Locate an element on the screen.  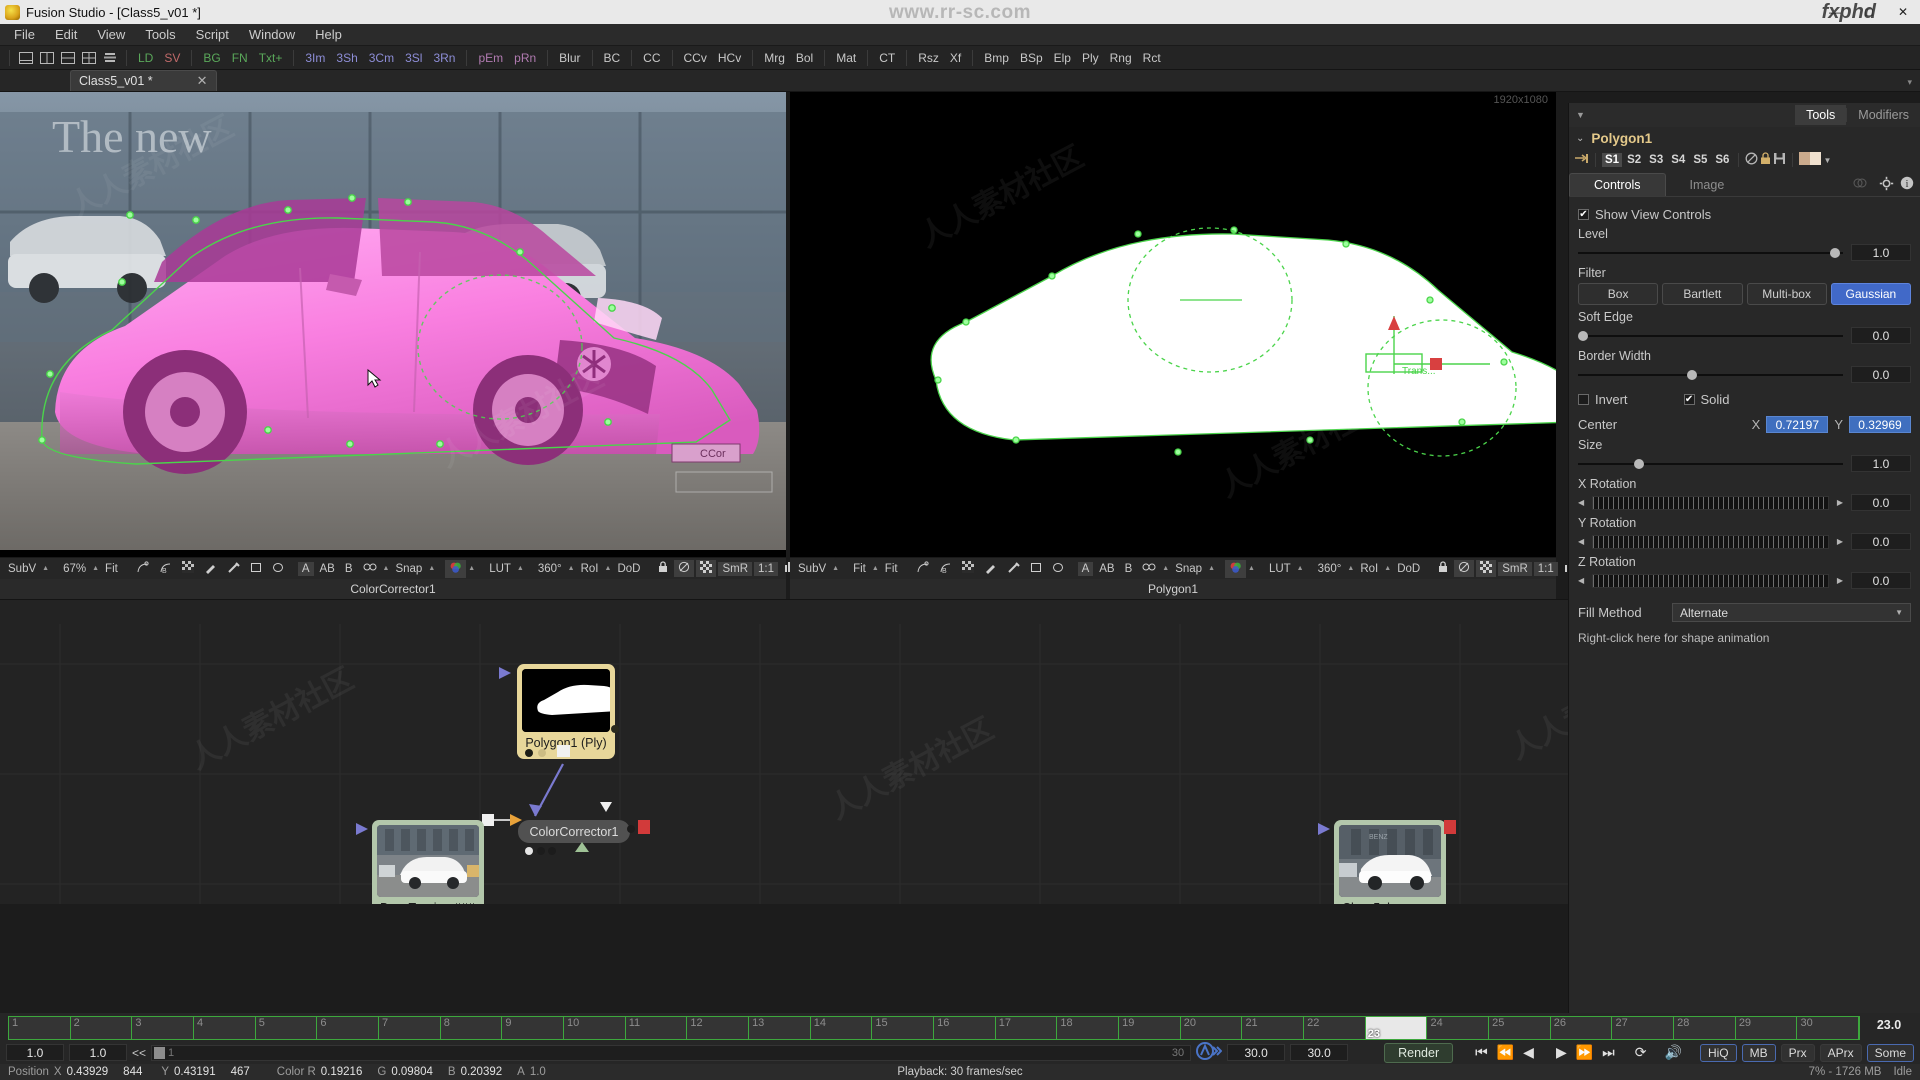
smr-button-right: SmR is located at coordinates (1515, 568).